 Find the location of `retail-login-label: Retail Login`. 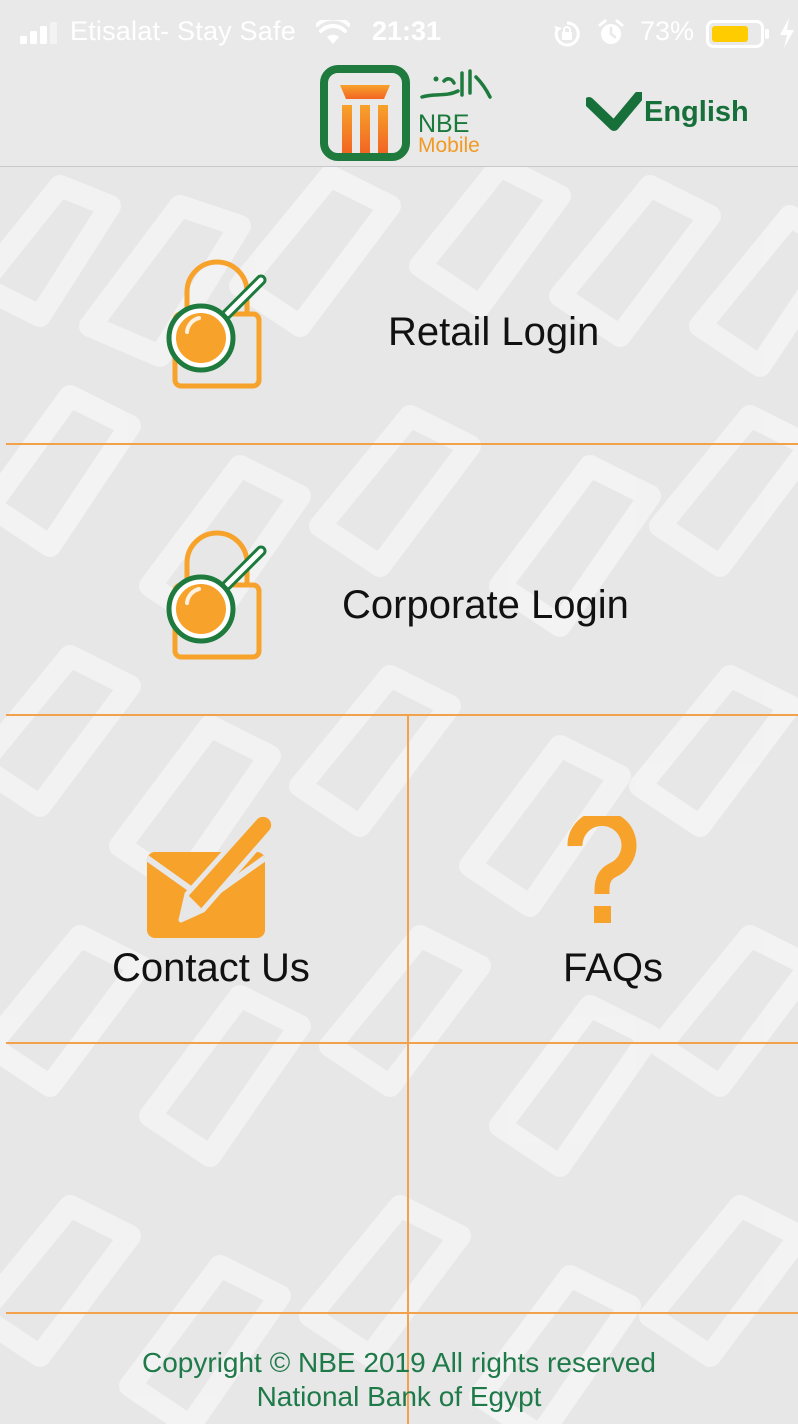

retail-login-label: Retail Login is located at coordinates (494, 332).